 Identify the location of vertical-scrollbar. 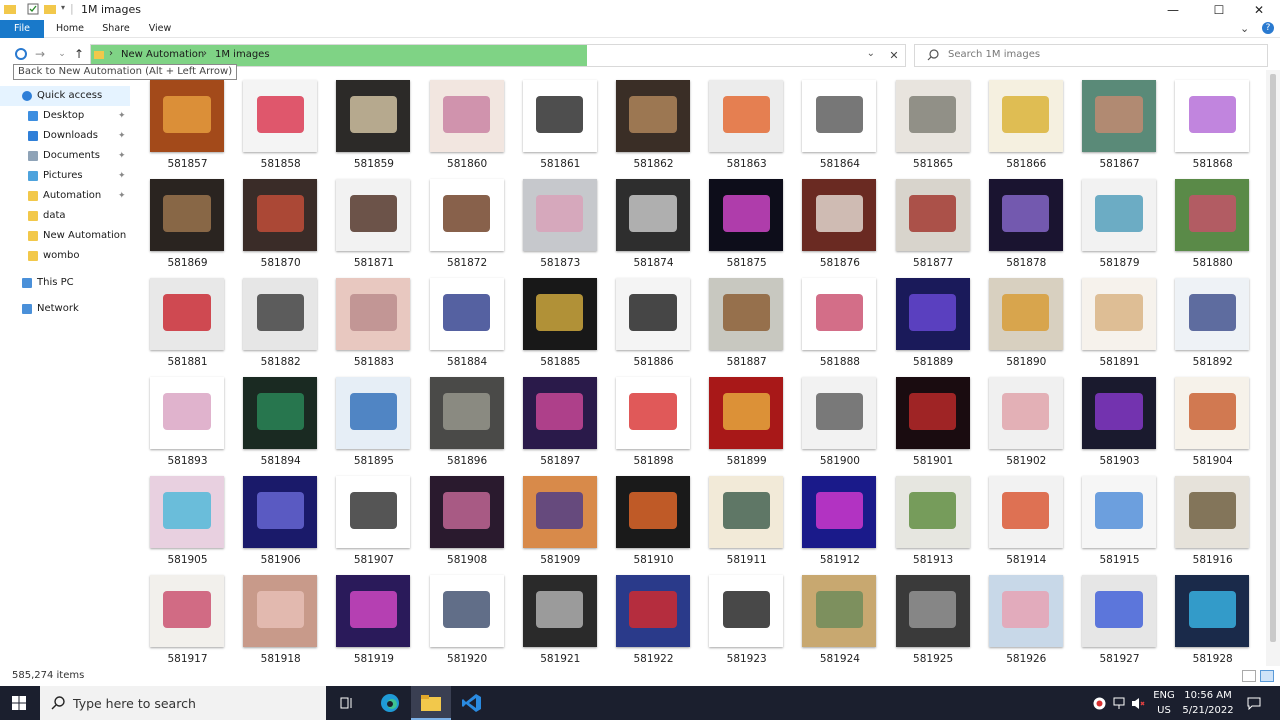
(1273, 368).